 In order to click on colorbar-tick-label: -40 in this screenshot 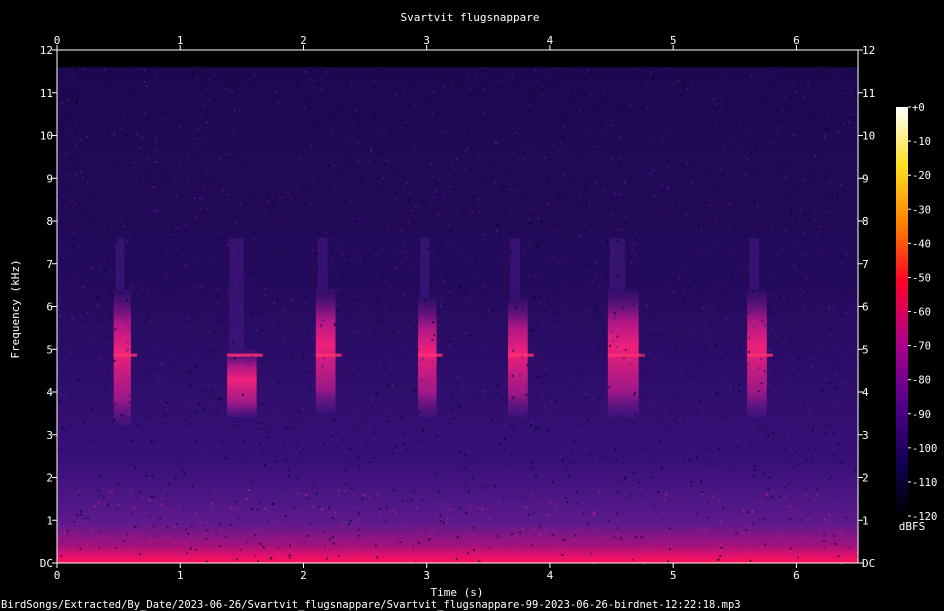, I will do `click(921, 244)`.